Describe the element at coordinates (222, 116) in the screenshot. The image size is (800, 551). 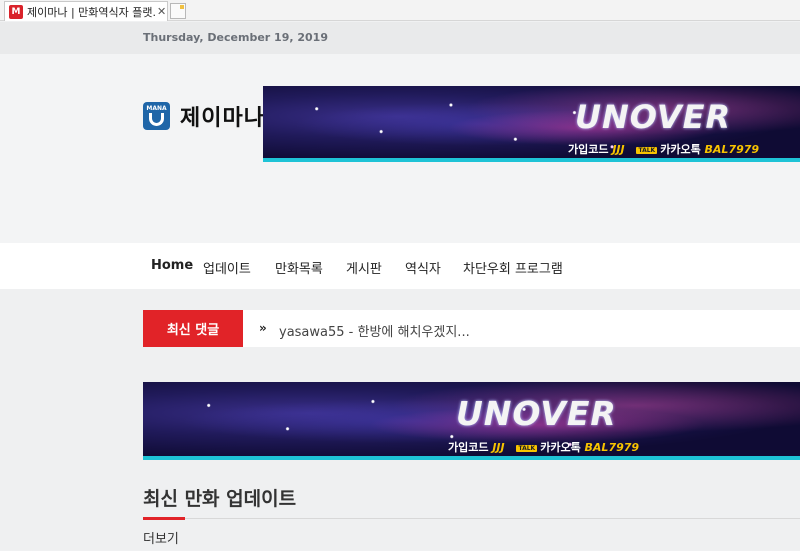
I see `site-name: 제이마나` at that location.